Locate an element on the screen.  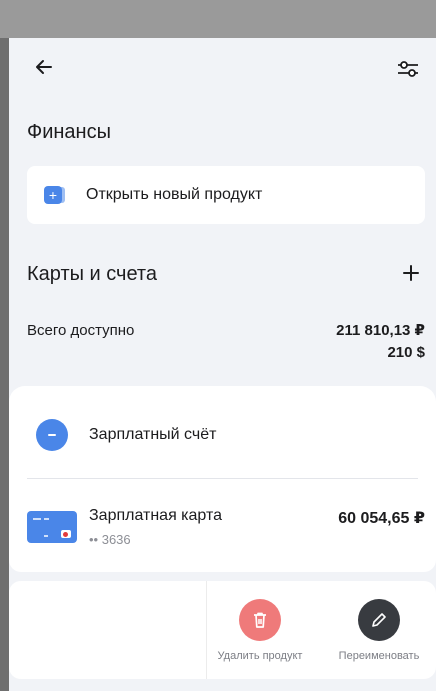
card-number: •• 3636 is located at coordinates (110, 539).